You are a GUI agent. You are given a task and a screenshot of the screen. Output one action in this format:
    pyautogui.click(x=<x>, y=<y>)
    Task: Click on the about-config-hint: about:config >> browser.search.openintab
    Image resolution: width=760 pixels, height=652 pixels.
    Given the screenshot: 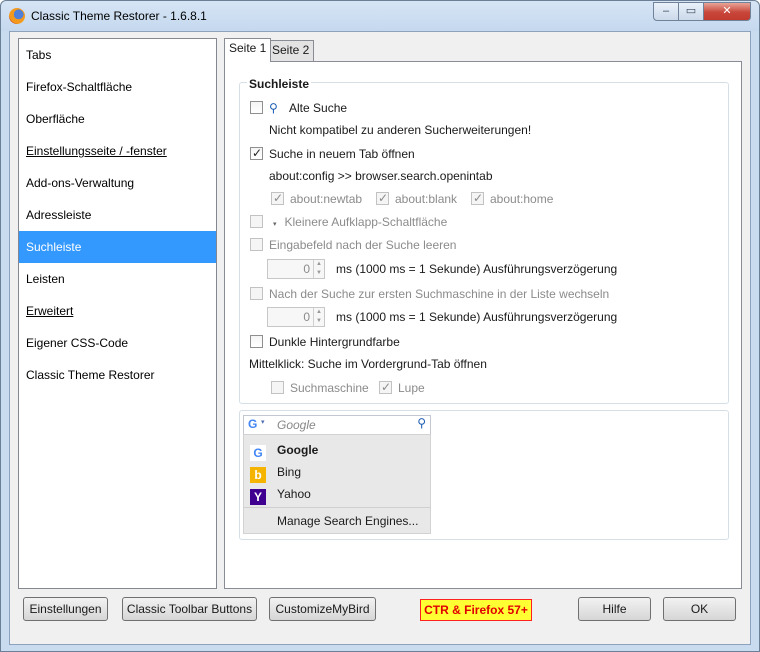 What is the action you would take?
    pyautogui.click(x=381, y=176)
    